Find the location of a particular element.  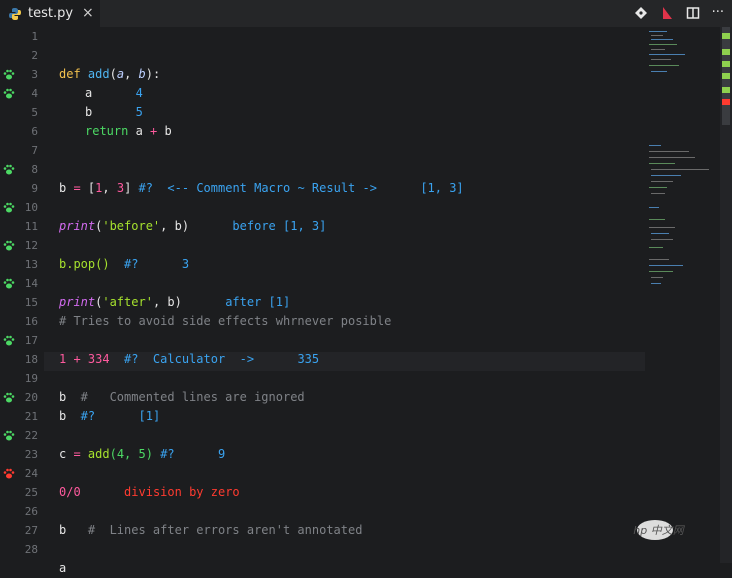

code-line: 0/0 division by zero is located at coordinates (149, 492).